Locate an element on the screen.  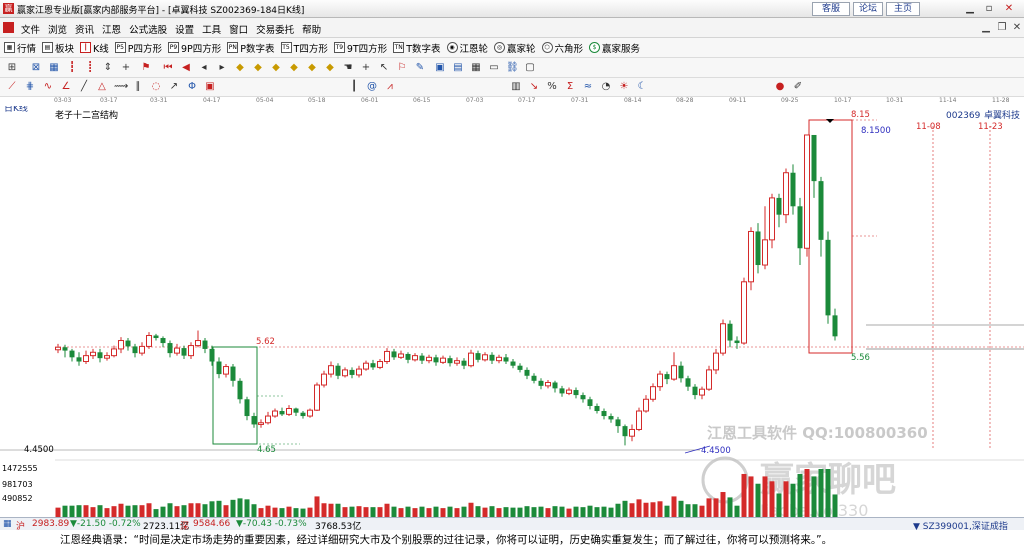
chart-line-icon: ⟿ is located at coordinates (121, 87).